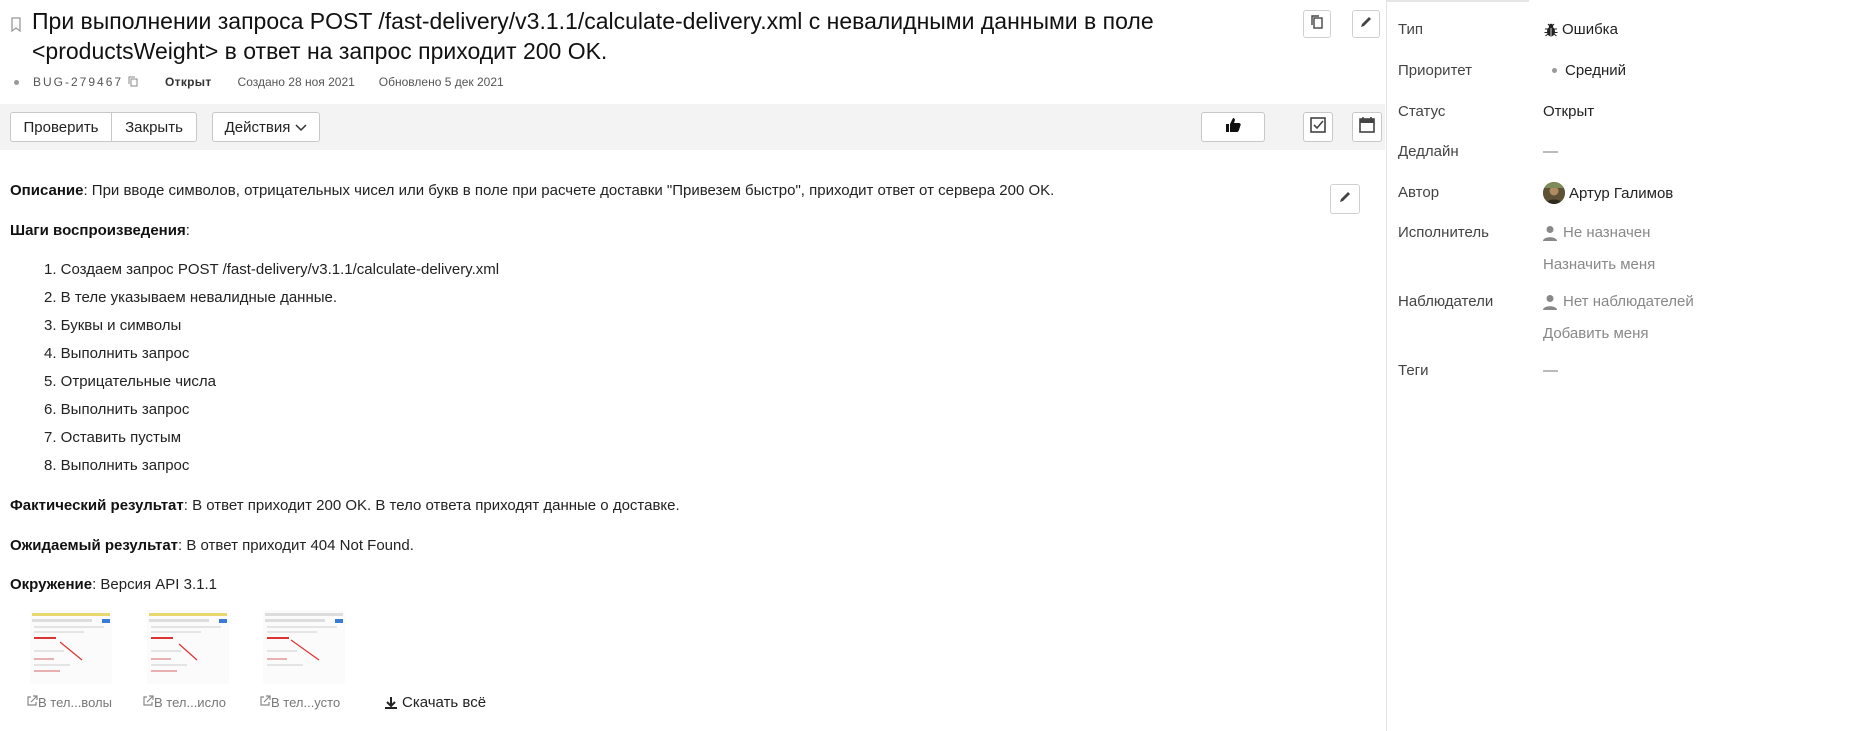  I want to click on attachment-link: В тел...усто, so click(299, 702).